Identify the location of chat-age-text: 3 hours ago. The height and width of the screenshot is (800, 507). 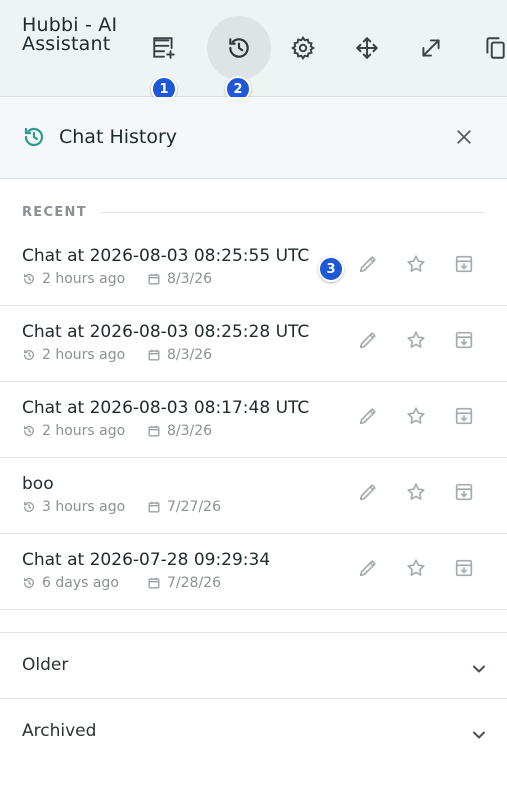
(84, 507).